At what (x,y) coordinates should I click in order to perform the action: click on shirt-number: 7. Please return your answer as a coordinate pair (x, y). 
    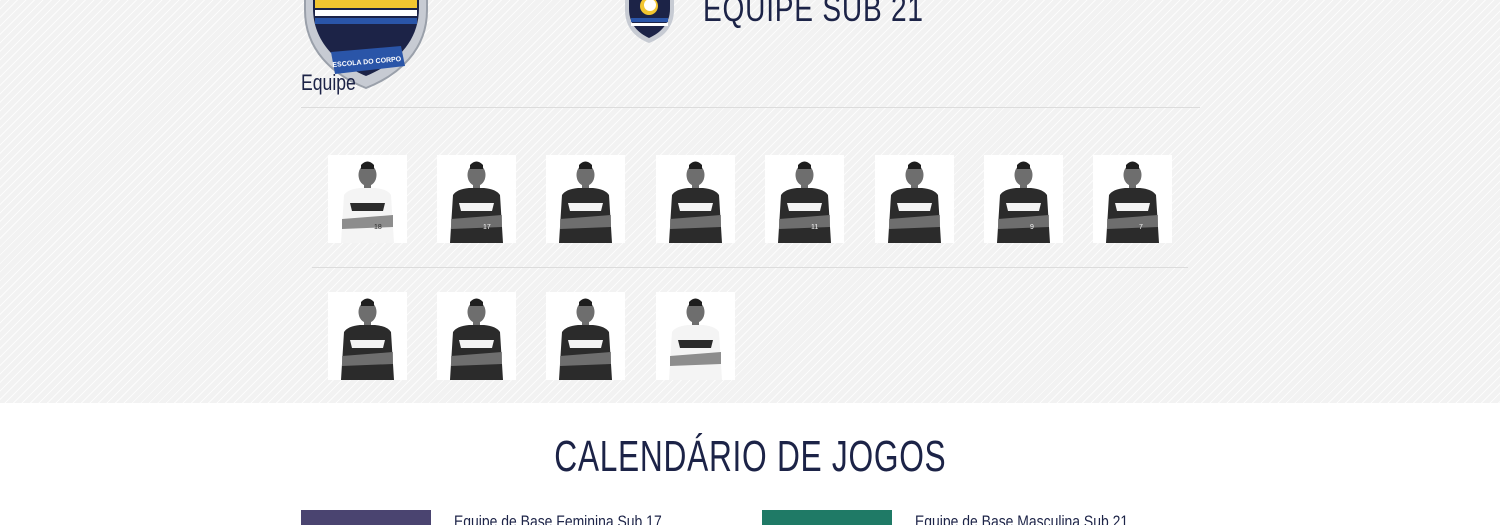
    Looking at the image, I should click on (1141, 227).